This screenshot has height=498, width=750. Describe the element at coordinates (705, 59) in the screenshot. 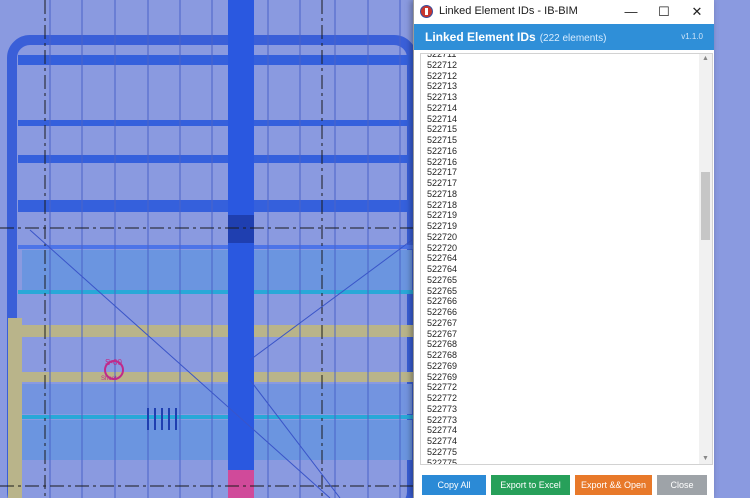

I see `scroll-up-arrow-icon: ▲` at that location.